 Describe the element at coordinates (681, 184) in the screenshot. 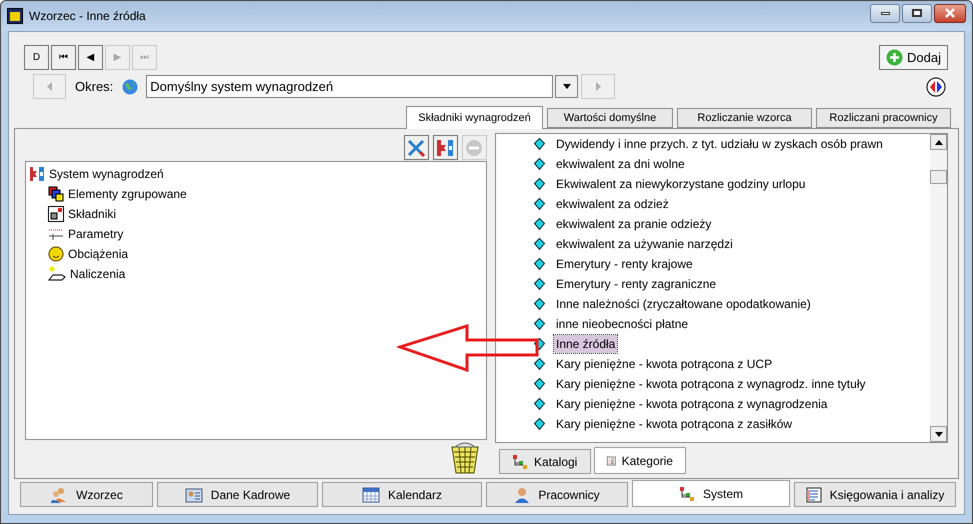

I see `list-item: Ekwiwalent za niewykorzystane godziny urlopu` at that location.